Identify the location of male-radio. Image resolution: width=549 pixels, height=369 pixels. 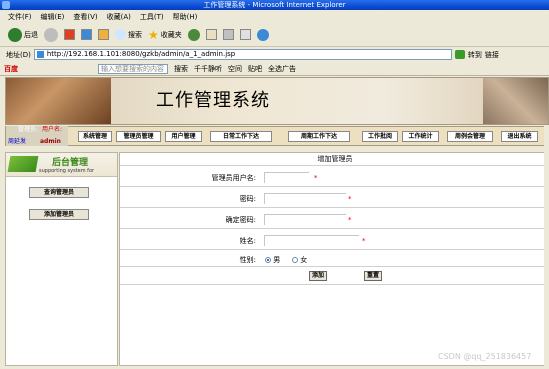
(268, 260).